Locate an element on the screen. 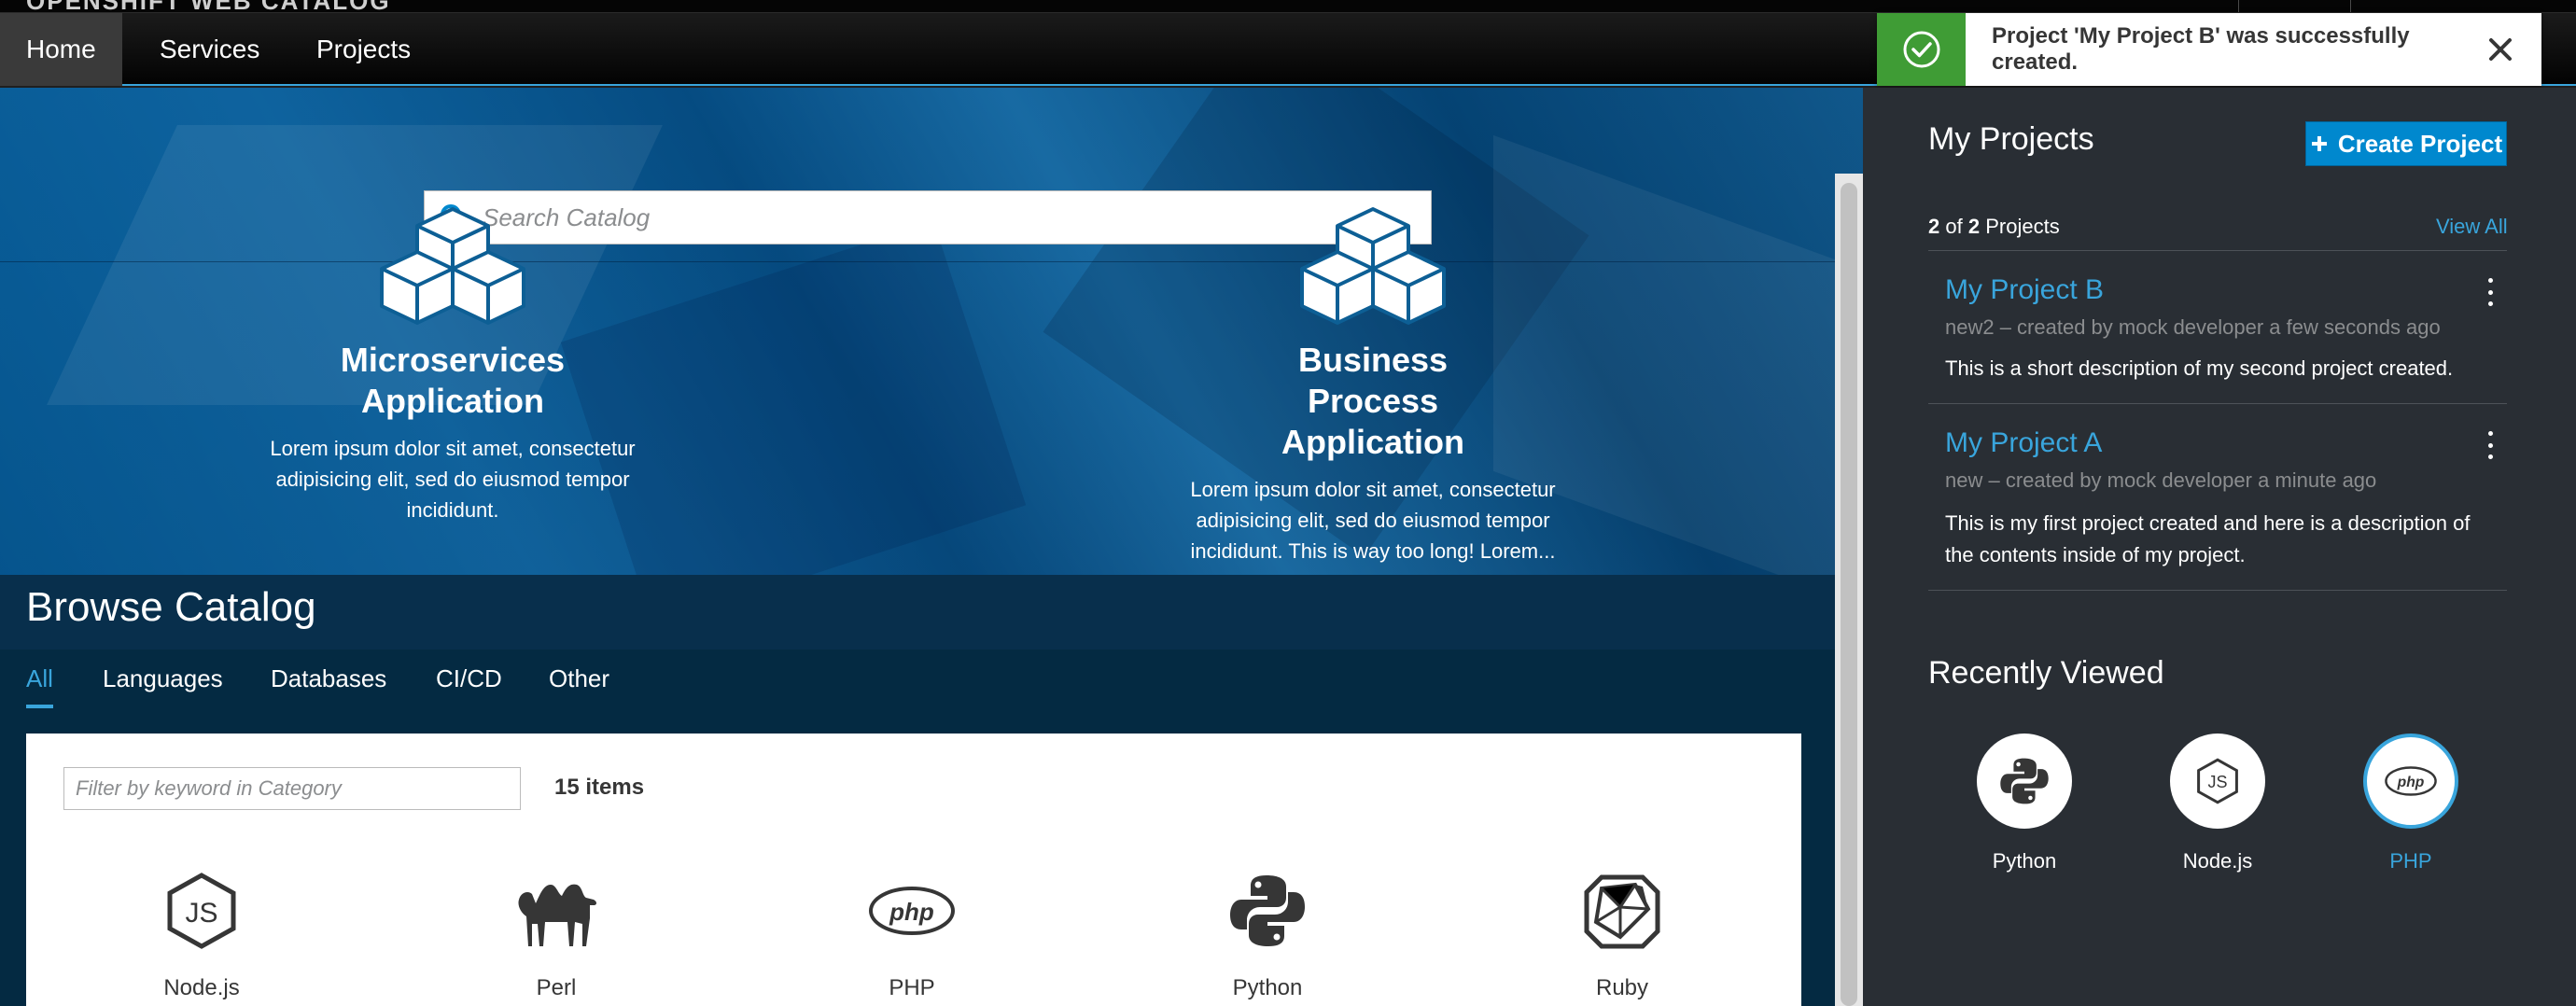 The image size is (2576, 1006). tab-all: All is located at coordinates (39, 686).